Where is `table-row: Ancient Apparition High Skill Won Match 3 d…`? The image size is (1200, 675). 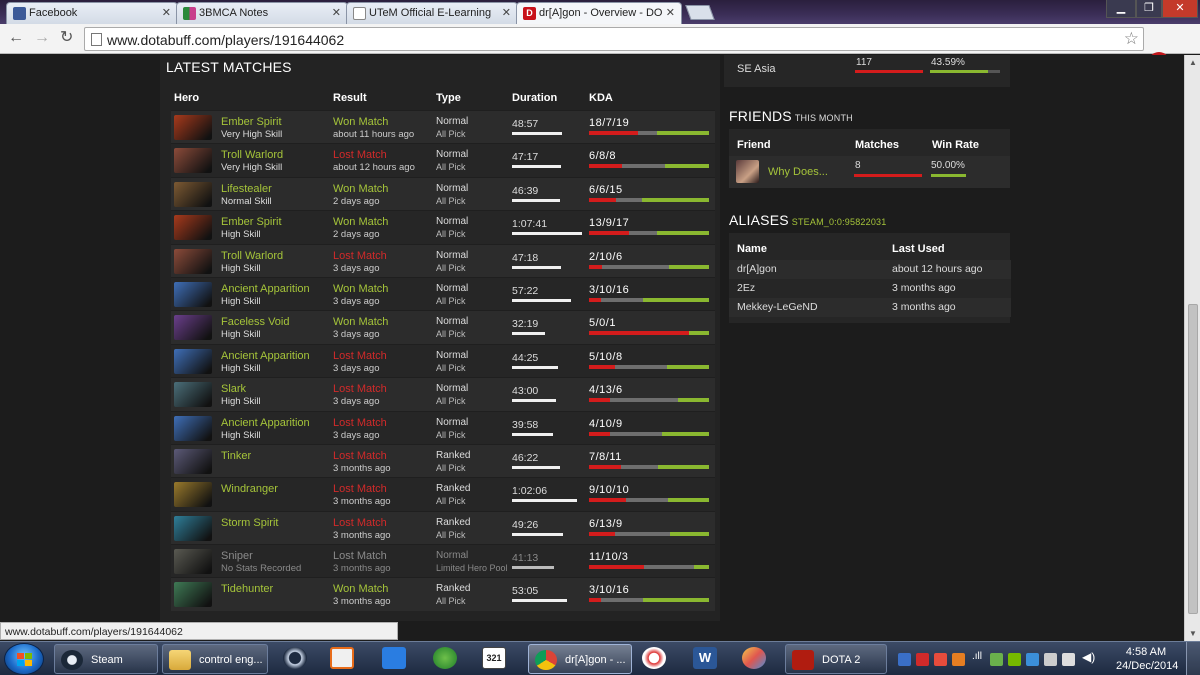 table-row: Ancient Apparition High Skill Won Match 3 d… is located at coordinates (443, 293).